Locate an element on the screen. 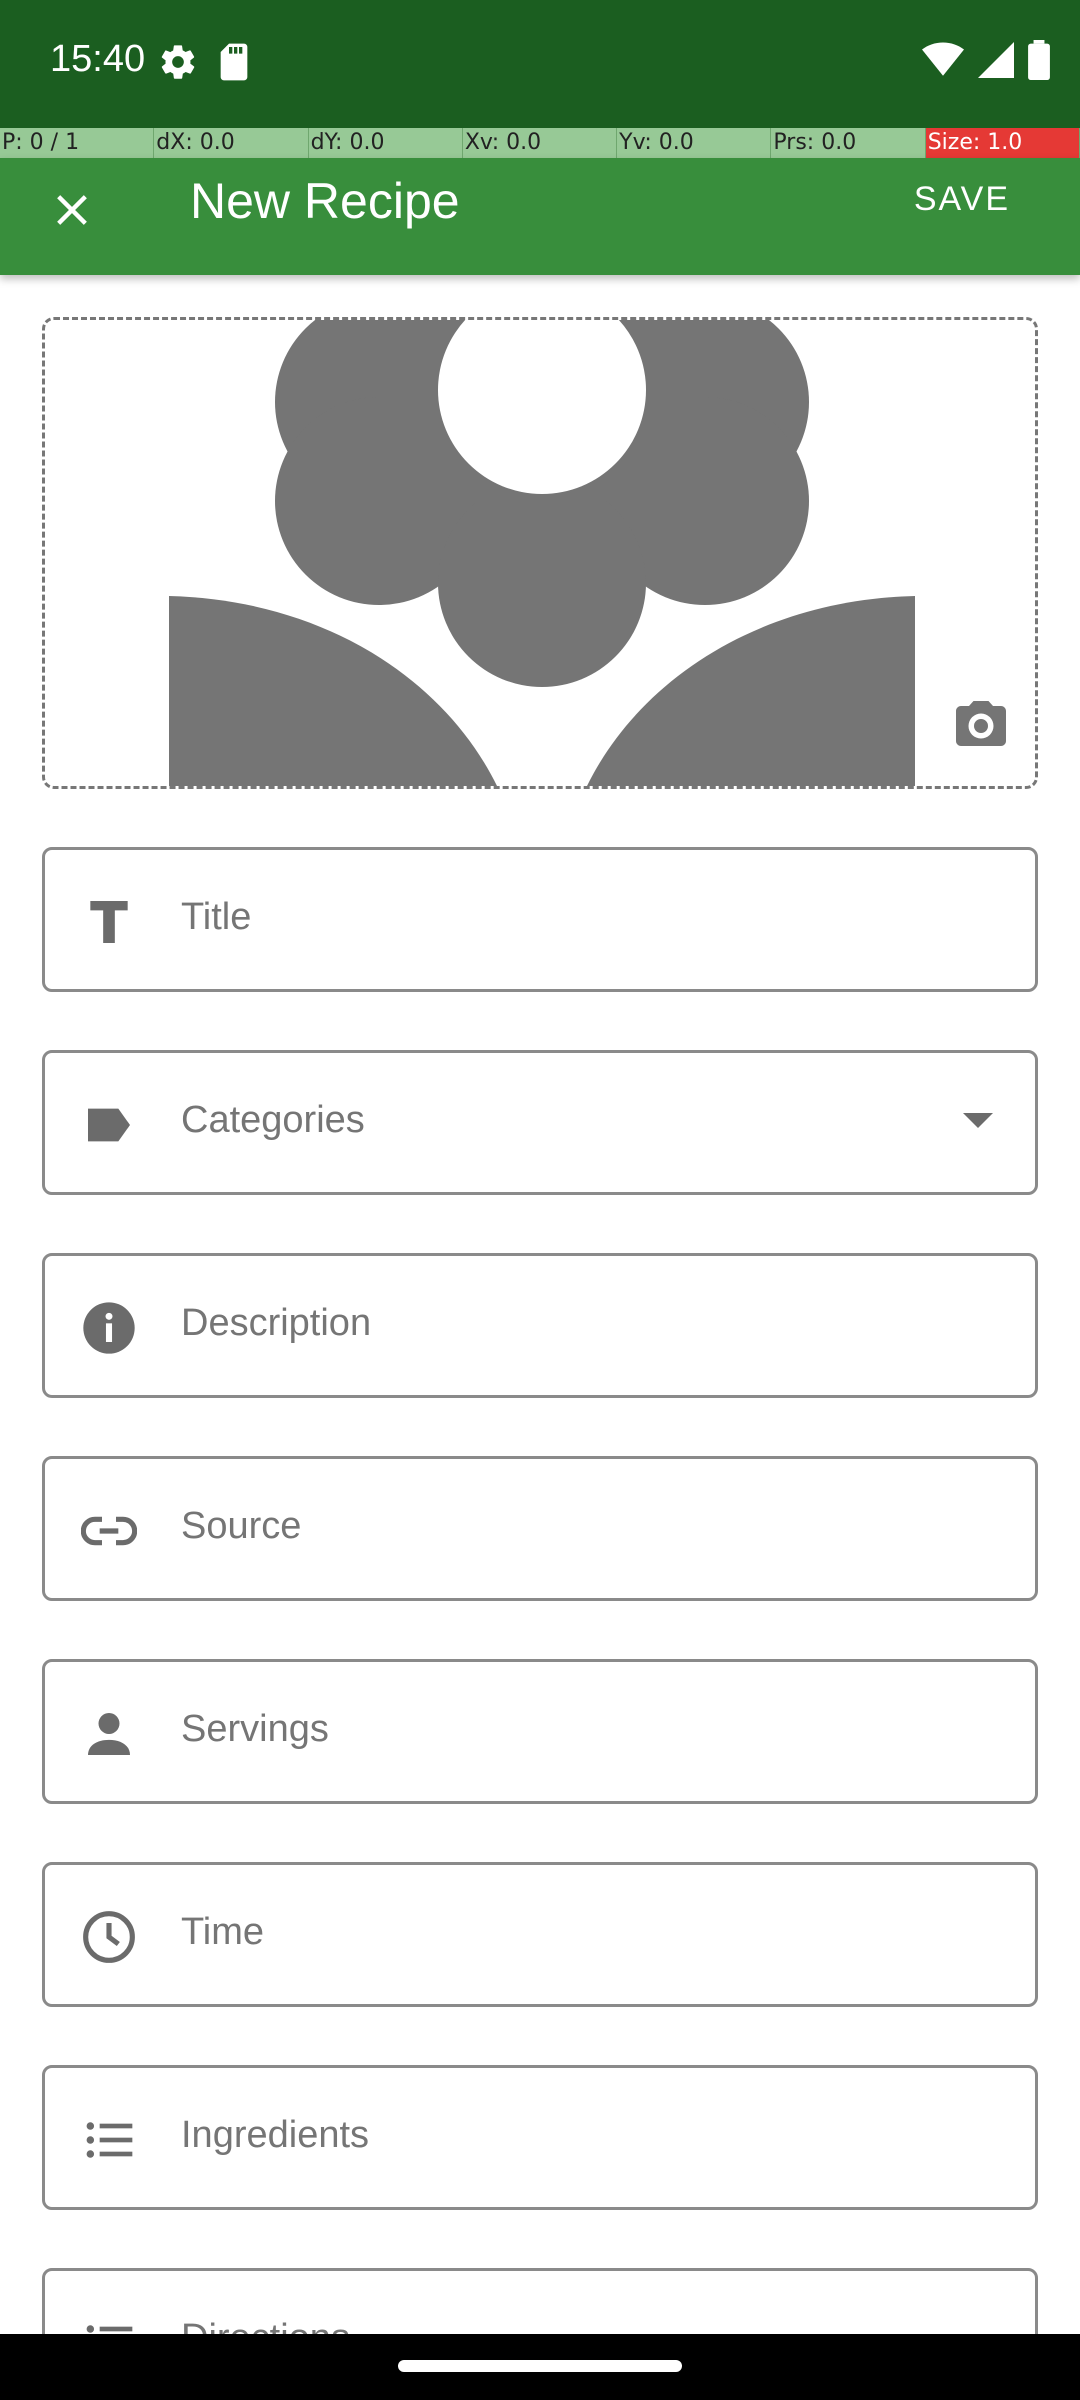  servings-field: Servings is located at coordinates (540, 1731).